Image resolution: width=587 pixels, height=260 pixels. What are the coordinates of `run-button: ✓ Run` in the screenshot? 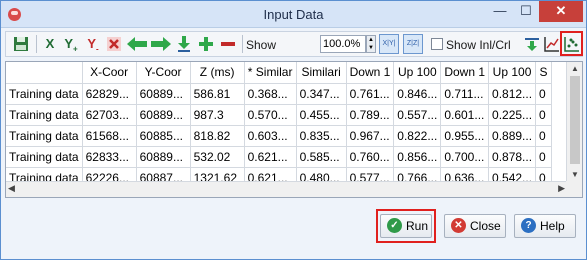 It's located at (406, 226).